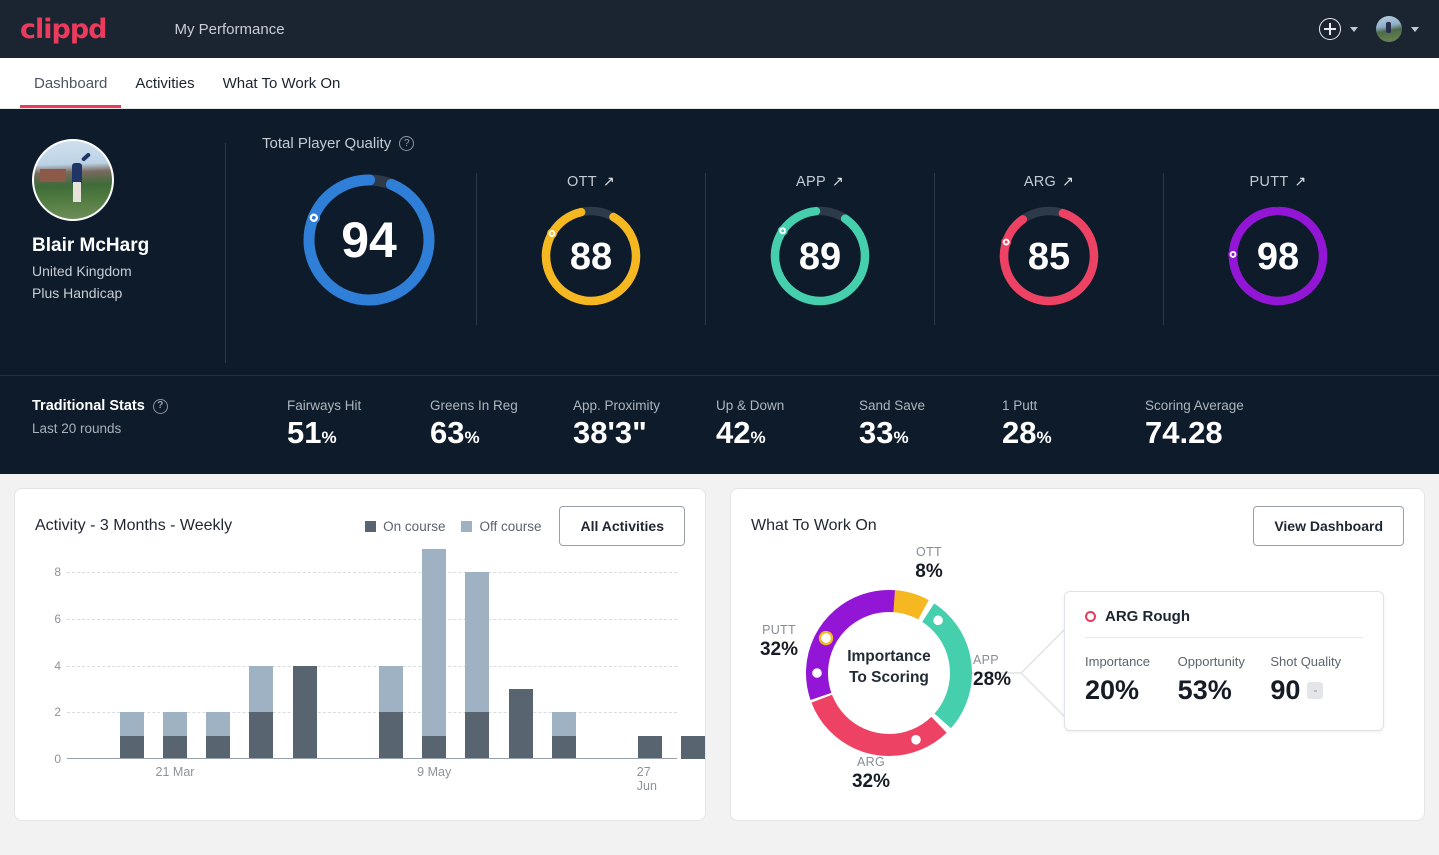 The width and height of the screenshot is (1439, 855). Describe the element at coordinates (889, 677) in the screenshot. I see `donut-center-line2: To Scoring` at that location.